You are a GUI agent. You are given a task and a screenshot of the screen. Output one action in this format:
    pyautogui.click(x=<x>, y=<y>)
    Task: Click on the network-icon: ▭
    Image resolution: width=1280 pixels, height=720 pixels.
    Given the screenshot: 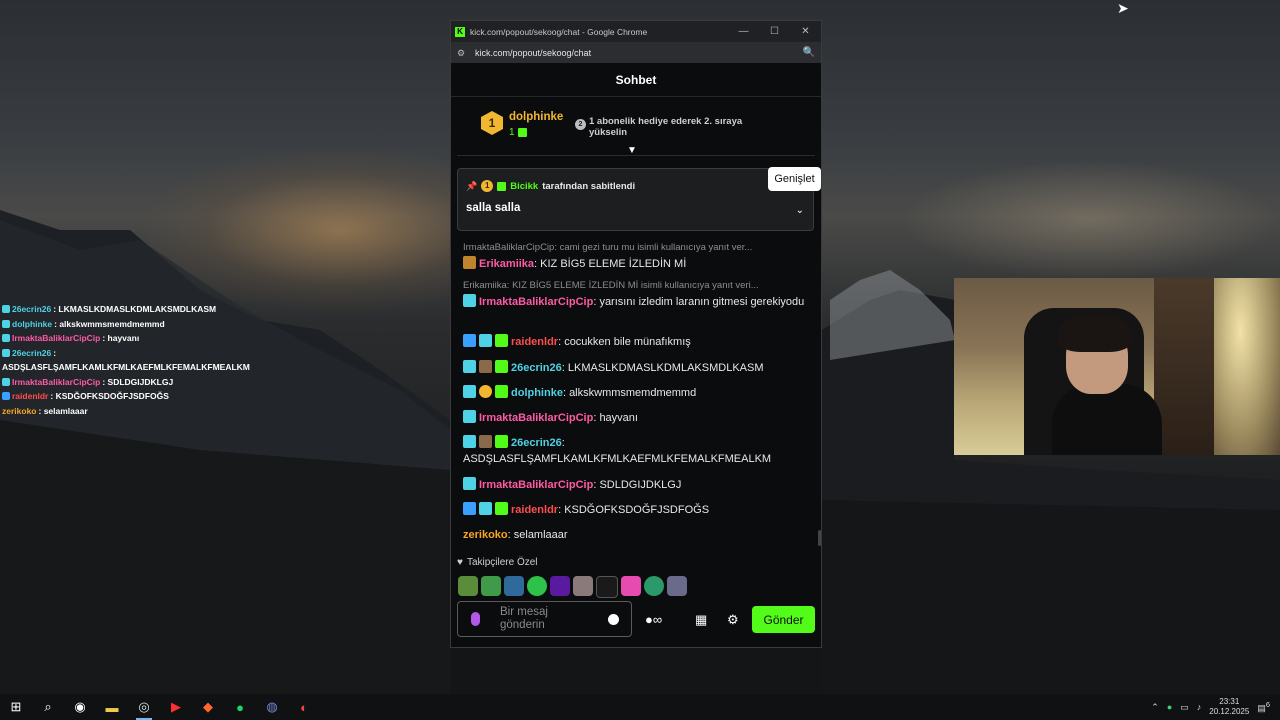 What is the action you would take?
    pyautogui.click(x=1184, y=707)
    